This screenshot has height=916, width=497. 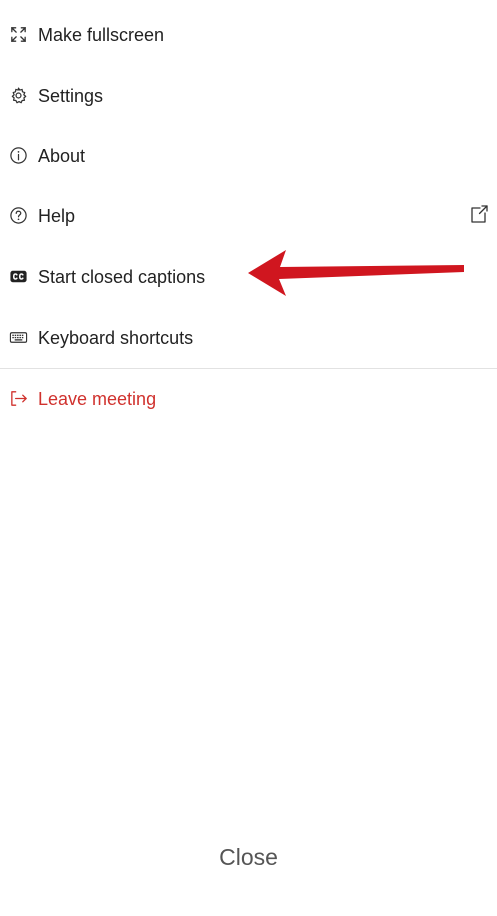 What do you see at coordinates (18, 155) in the screenshot?
I see `info-icon` at bounding box center [18, 155].